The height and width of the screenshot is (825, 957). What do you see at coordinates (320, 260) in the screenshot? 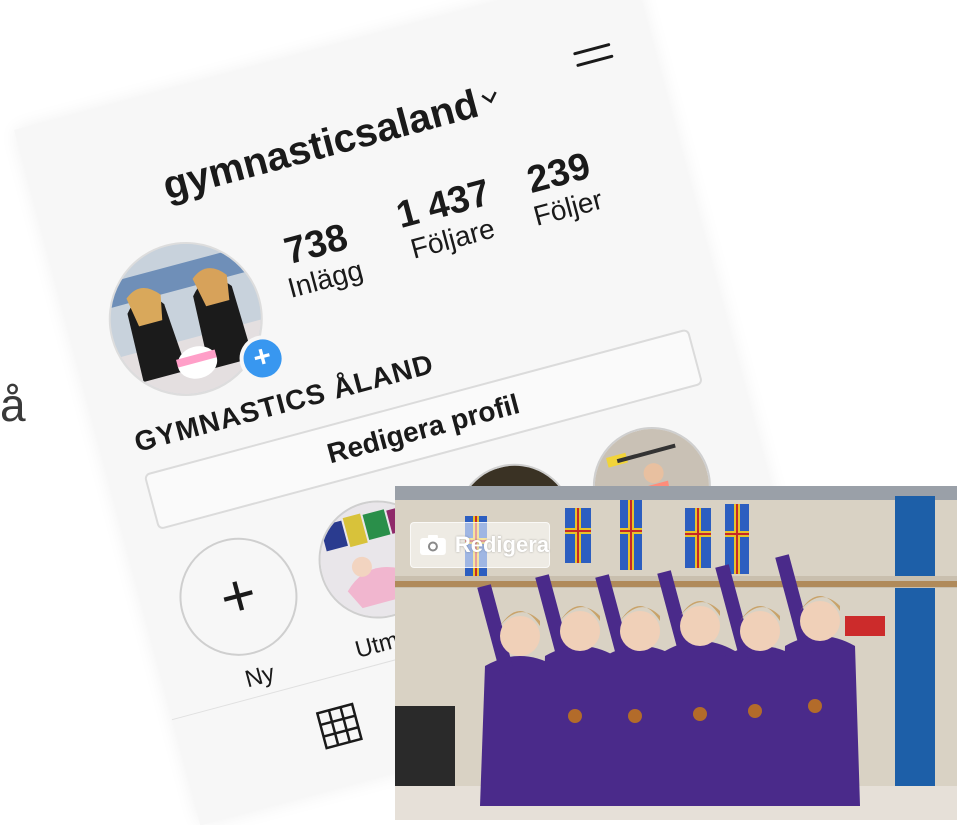
I see `stat-posts: 738 Inlägg` at bounding box center [320, 260].